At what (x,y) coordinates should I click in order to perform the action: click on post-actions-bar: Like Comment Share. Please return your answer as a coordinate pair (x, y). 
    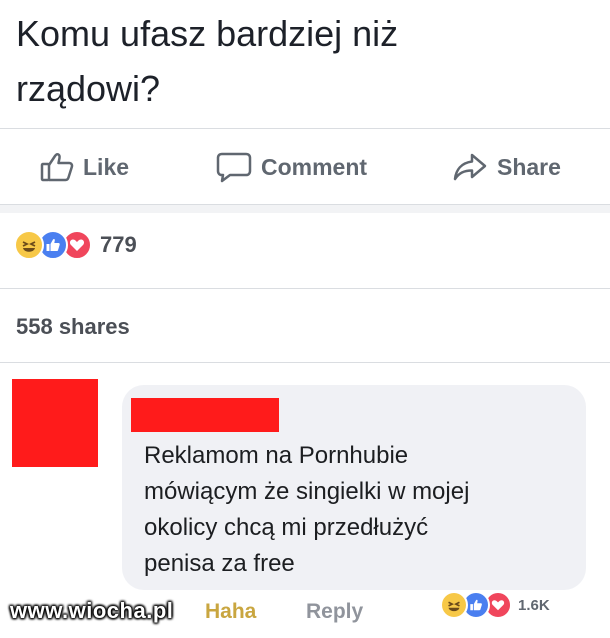
    Looking at the image, I should click on (305, 167).